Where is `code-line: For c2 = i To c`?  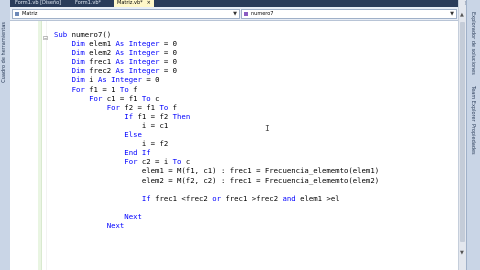
code-line: For c2 = i To c is located at coordinates (216, 161).